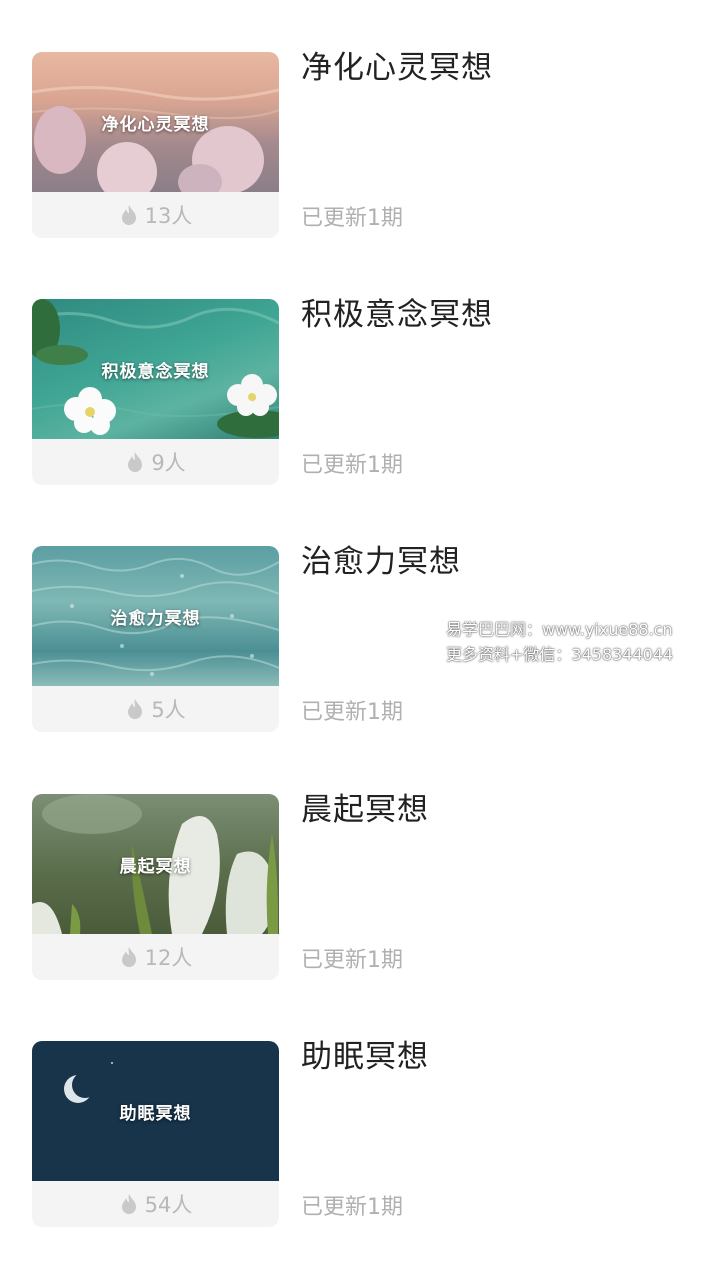 Image resolution: width=702 pixels, height=1280 pixels. I want to click on count-text: 9人, so click(168, 463).